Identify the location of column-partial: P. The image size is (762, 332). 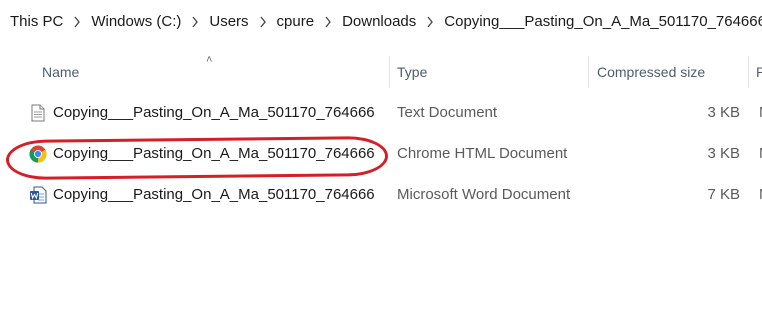
(759, 72).